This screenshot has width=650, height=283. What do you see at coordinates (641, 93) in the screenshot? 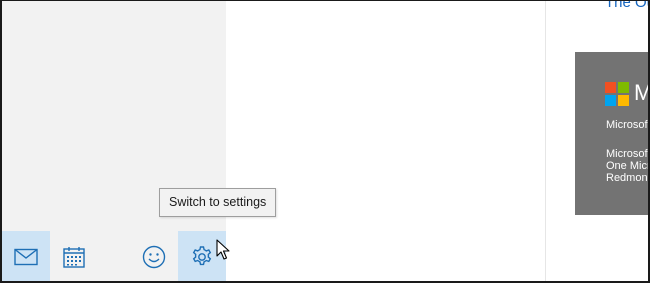
I see `microsoft-wordmark: M` at bounding box center [641, 93].